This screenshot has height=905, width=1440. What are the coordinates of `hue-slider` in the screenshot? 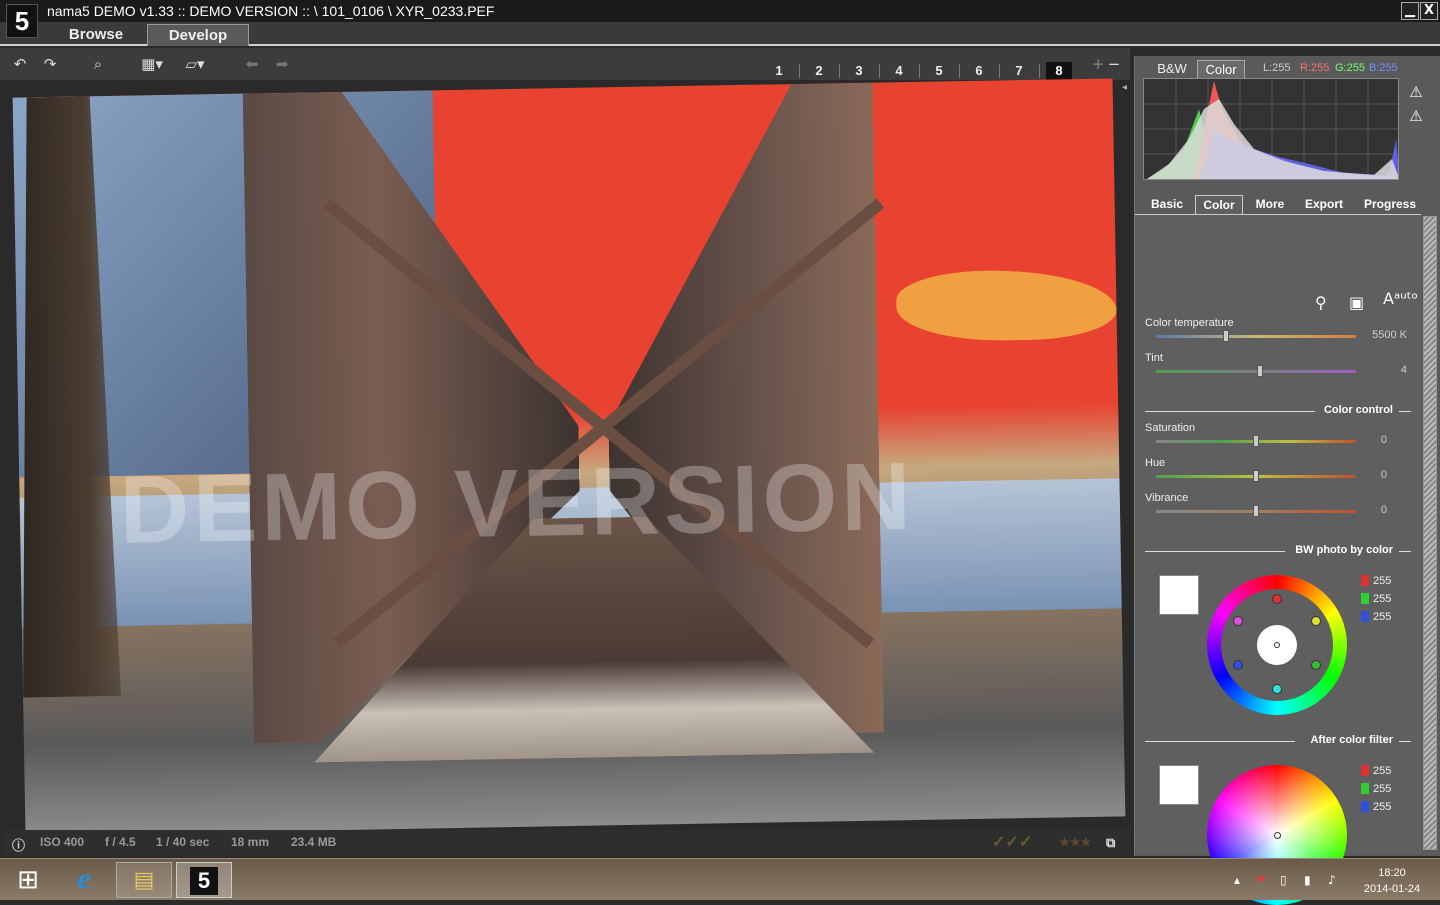 It's located at (1256, 476).